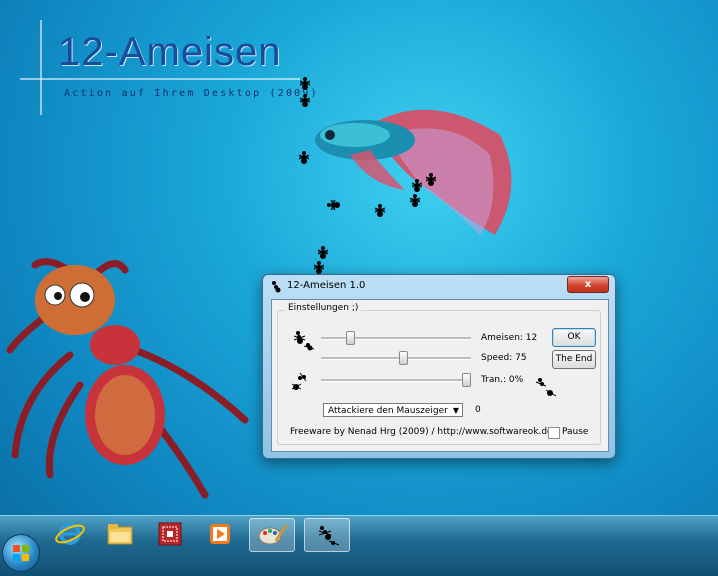 This screenshot has width=718, height=576. What do you see at coordinates (455, 410) in the screenshot?
I see `dropdown-arrow-icon: ▼` at bounding box center [455, 410].